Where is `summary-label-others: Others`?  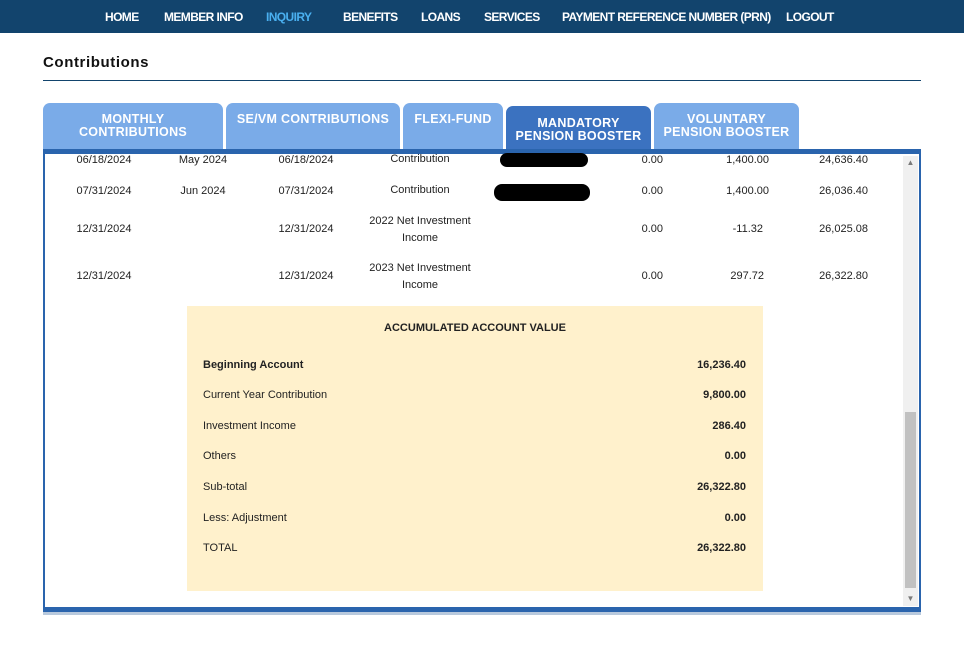 summary-label-others: Others is located at coordinates (220, 456).